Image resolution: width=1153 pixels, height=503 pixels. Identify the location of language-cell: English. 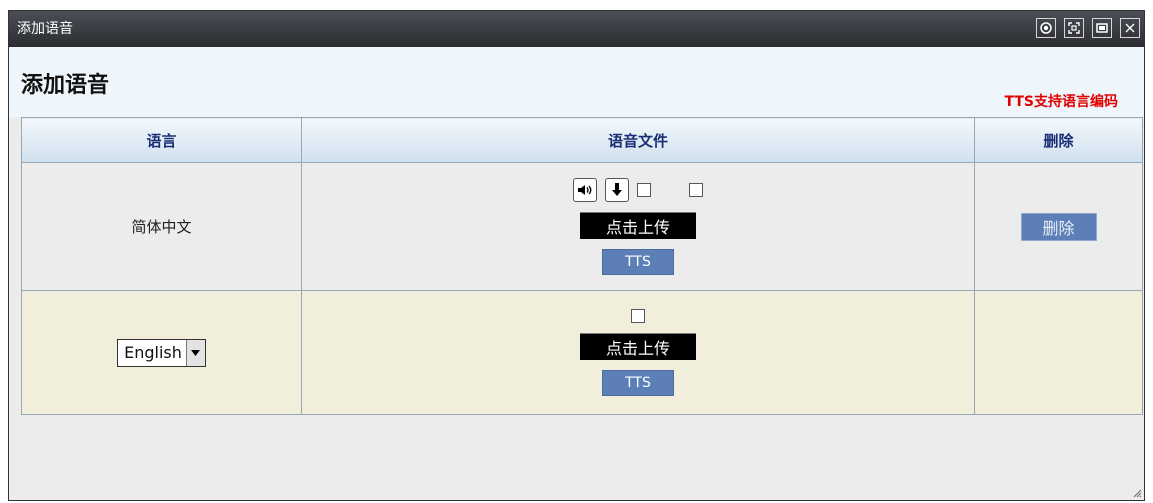
(161, 352).